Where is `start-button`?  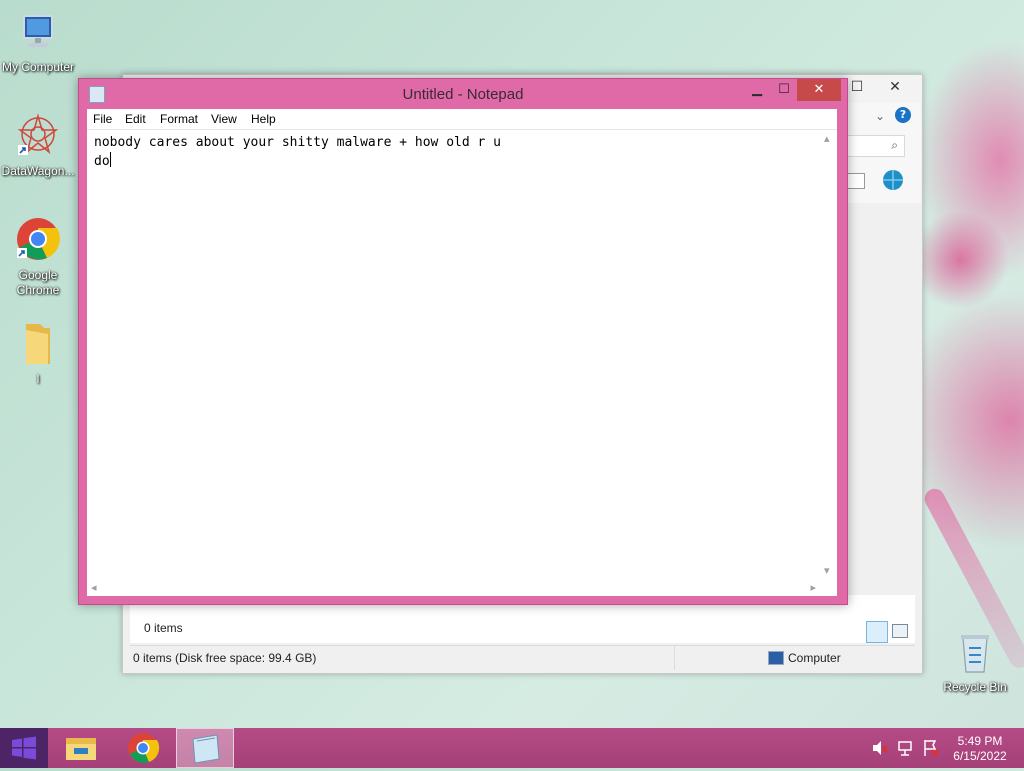
start-button is located at coordinates (24, 748).